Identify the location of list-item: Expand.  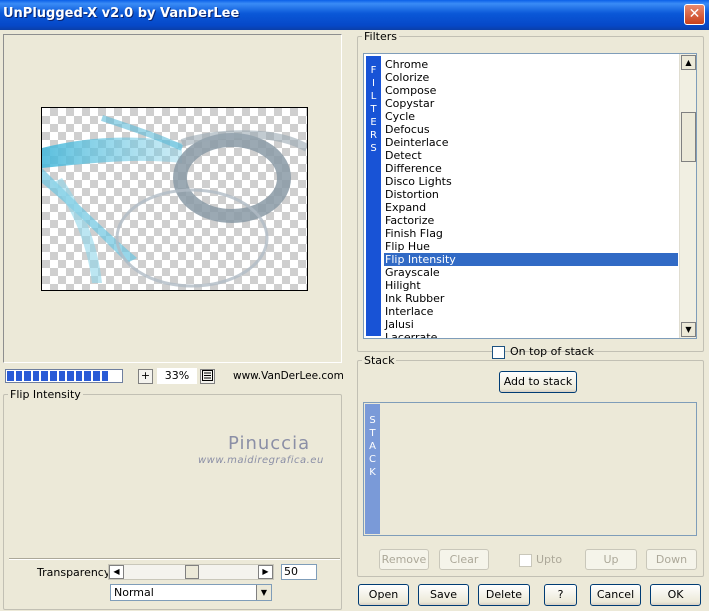
(531, 207).